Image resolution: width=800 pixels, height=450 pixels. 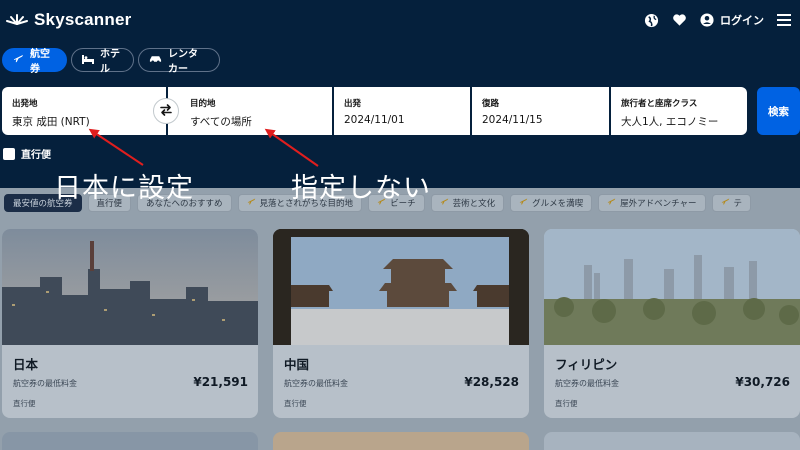 I want to click on chip-label: 屋外アドベンチャー, so click(x=658, y=204).